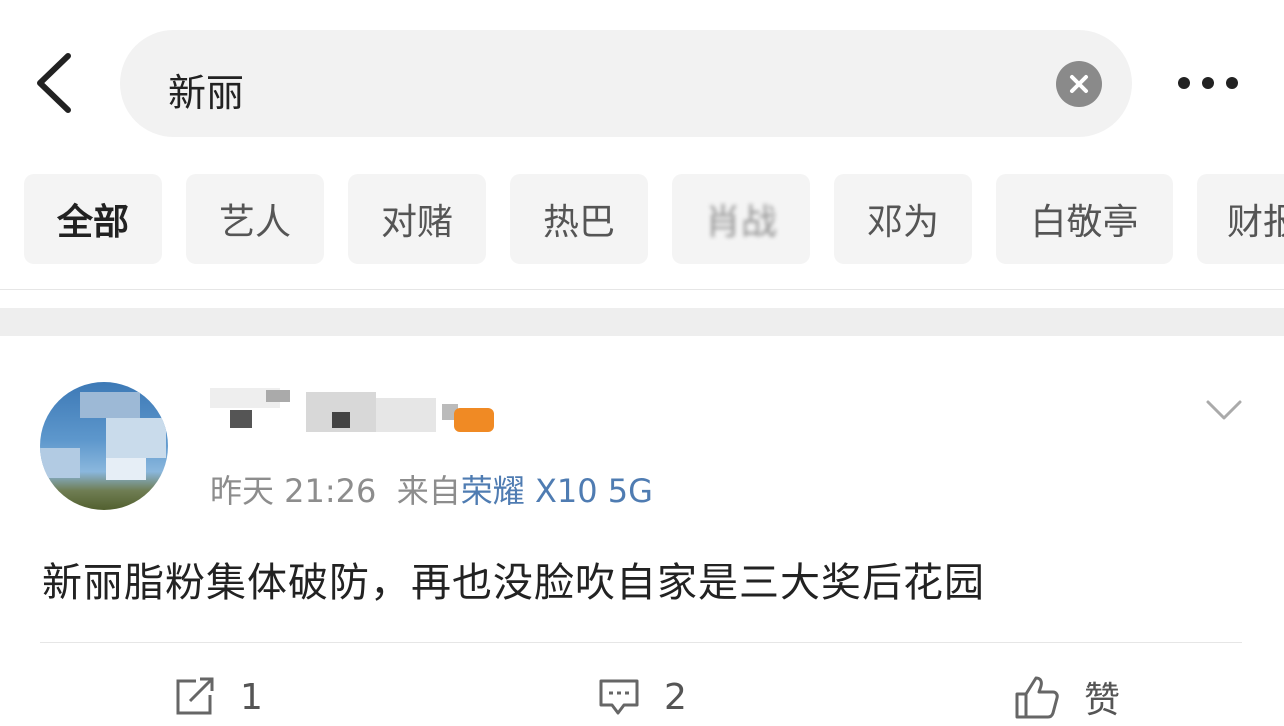 The image size is (1284, 726). I want to click on tab-earnings: 财报, so click(1240, 219).